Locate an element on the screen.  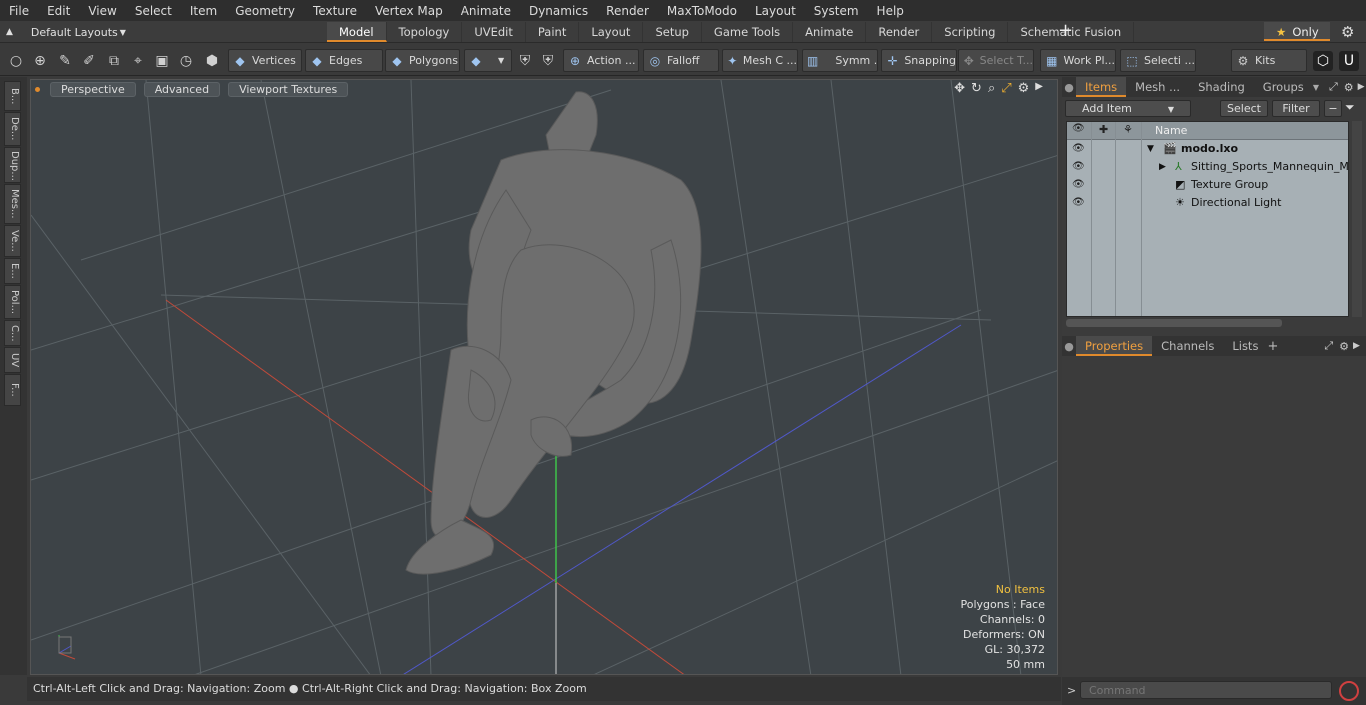
unreal-icon: U is located at coordinates (1349, 61).